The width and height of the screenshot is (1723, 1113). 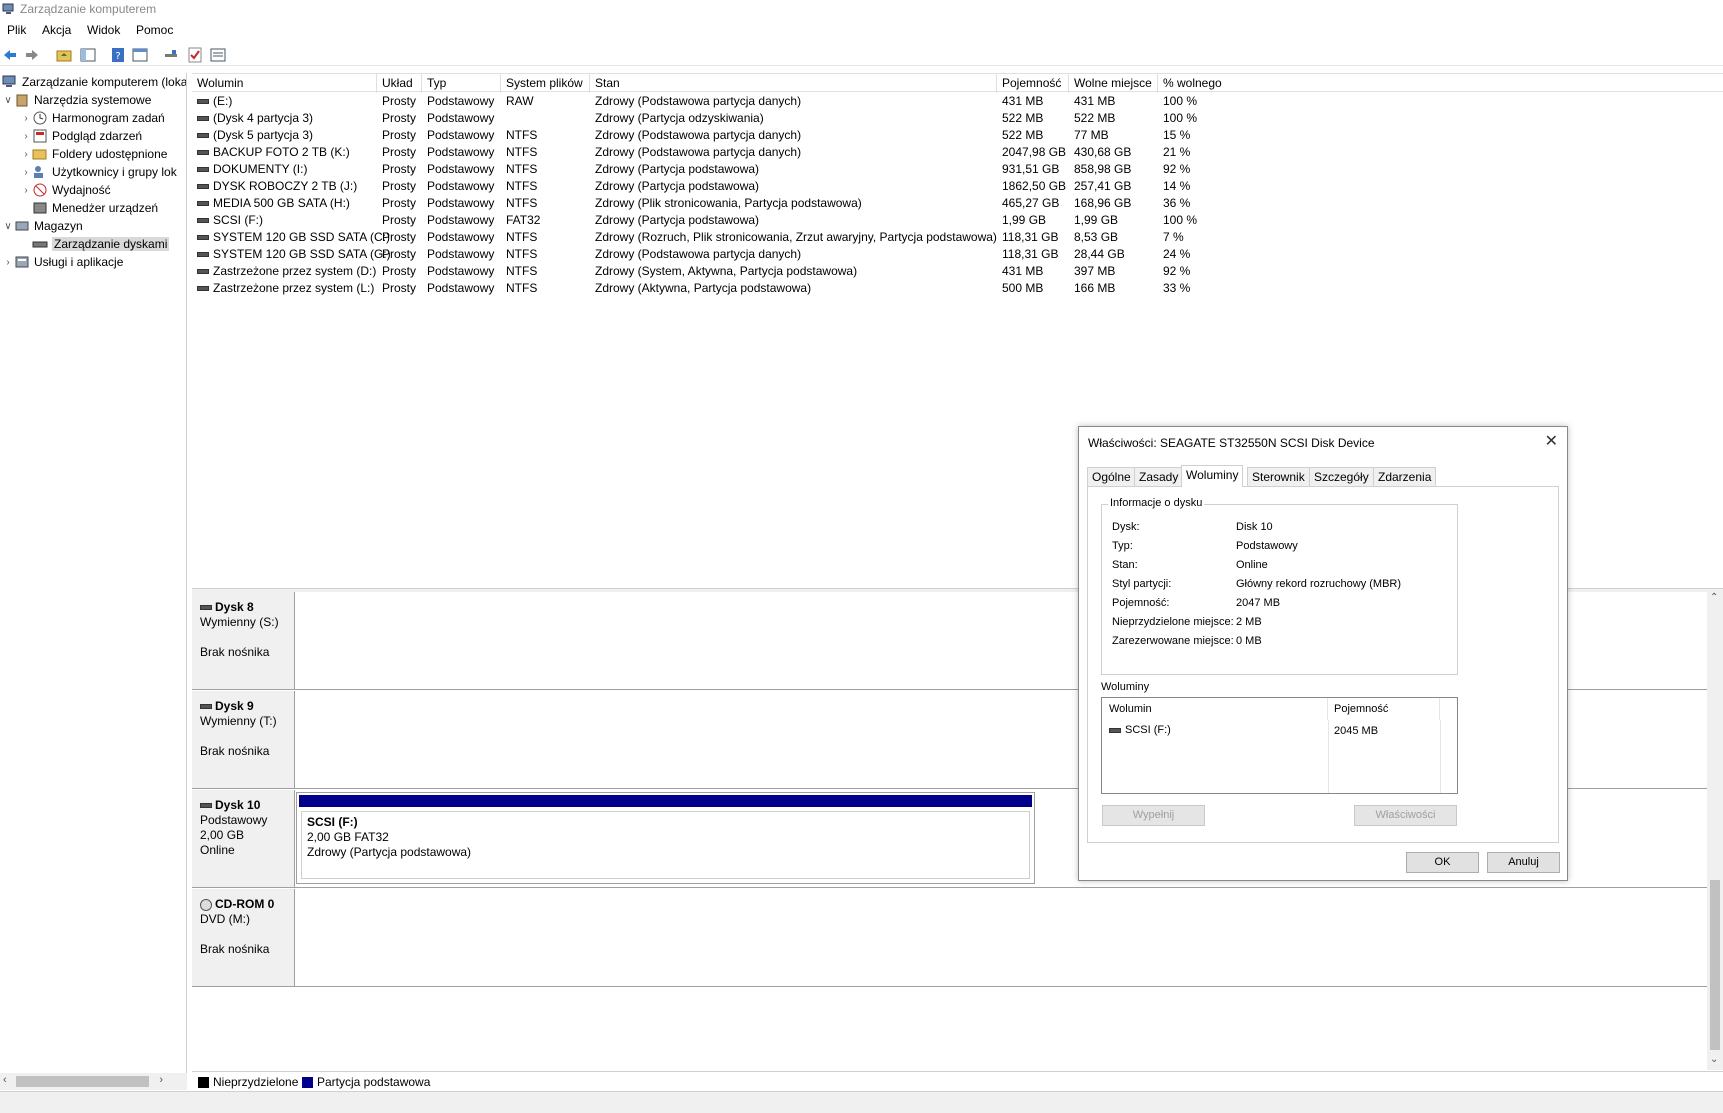 What do you see at coordinates (1159, 476) in the screenshot?
I see `tab-policies: Zasady` at bounding box center [1159, 476].